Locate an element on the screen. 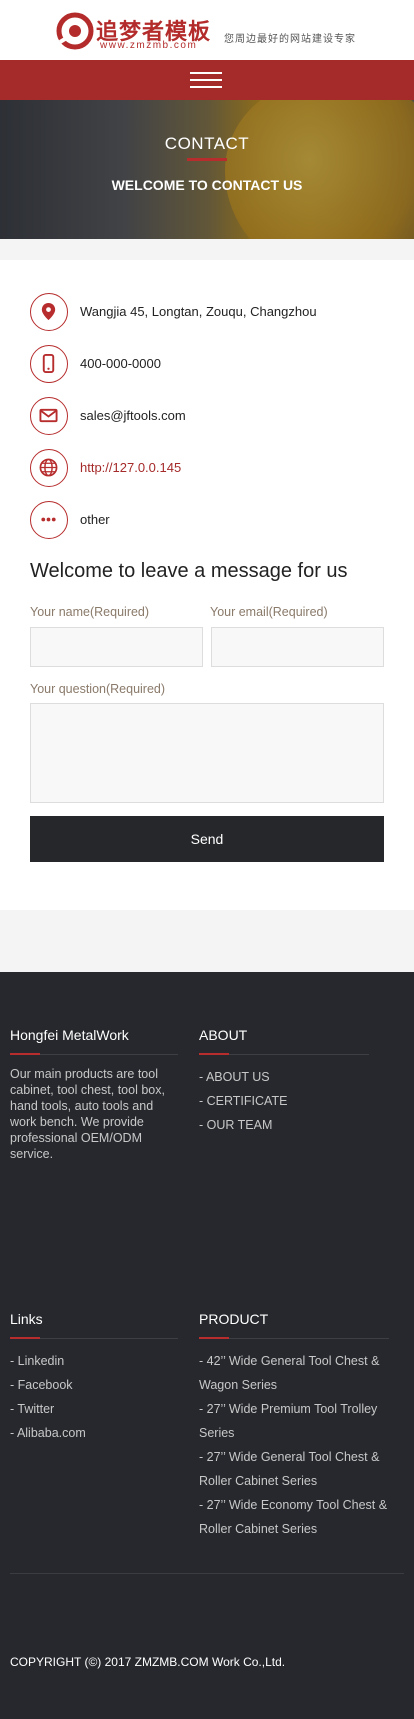 This screenshot has width=414, height=1719. contact-other: other is located at coordinates (210, 520).